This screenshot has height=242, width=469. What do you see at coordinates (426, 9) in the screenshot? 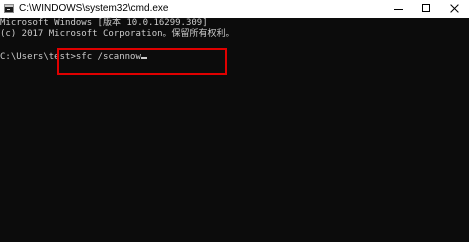
I see `maximize-icon` at bounding box center [426, 9].